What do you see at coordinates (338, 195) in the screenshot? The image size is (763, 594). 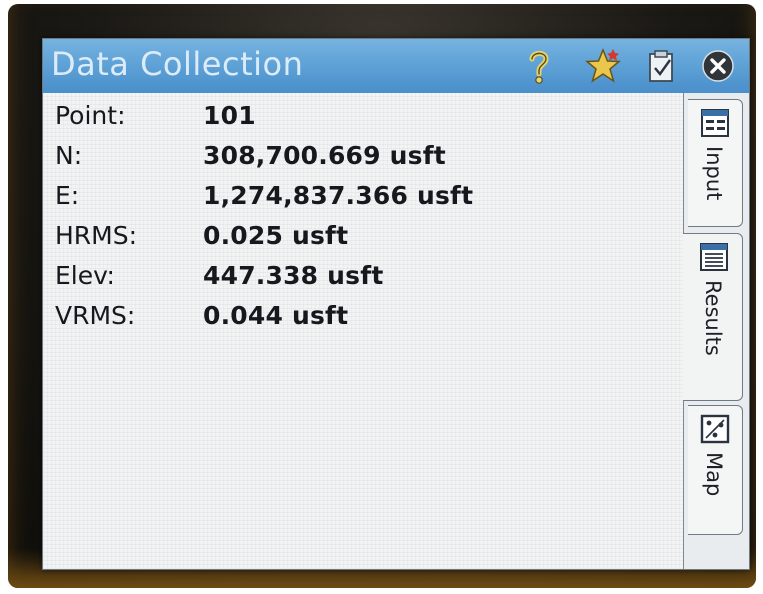 I see `result-value: 1,274,837.366 usft` at bounding box center [338, 195].